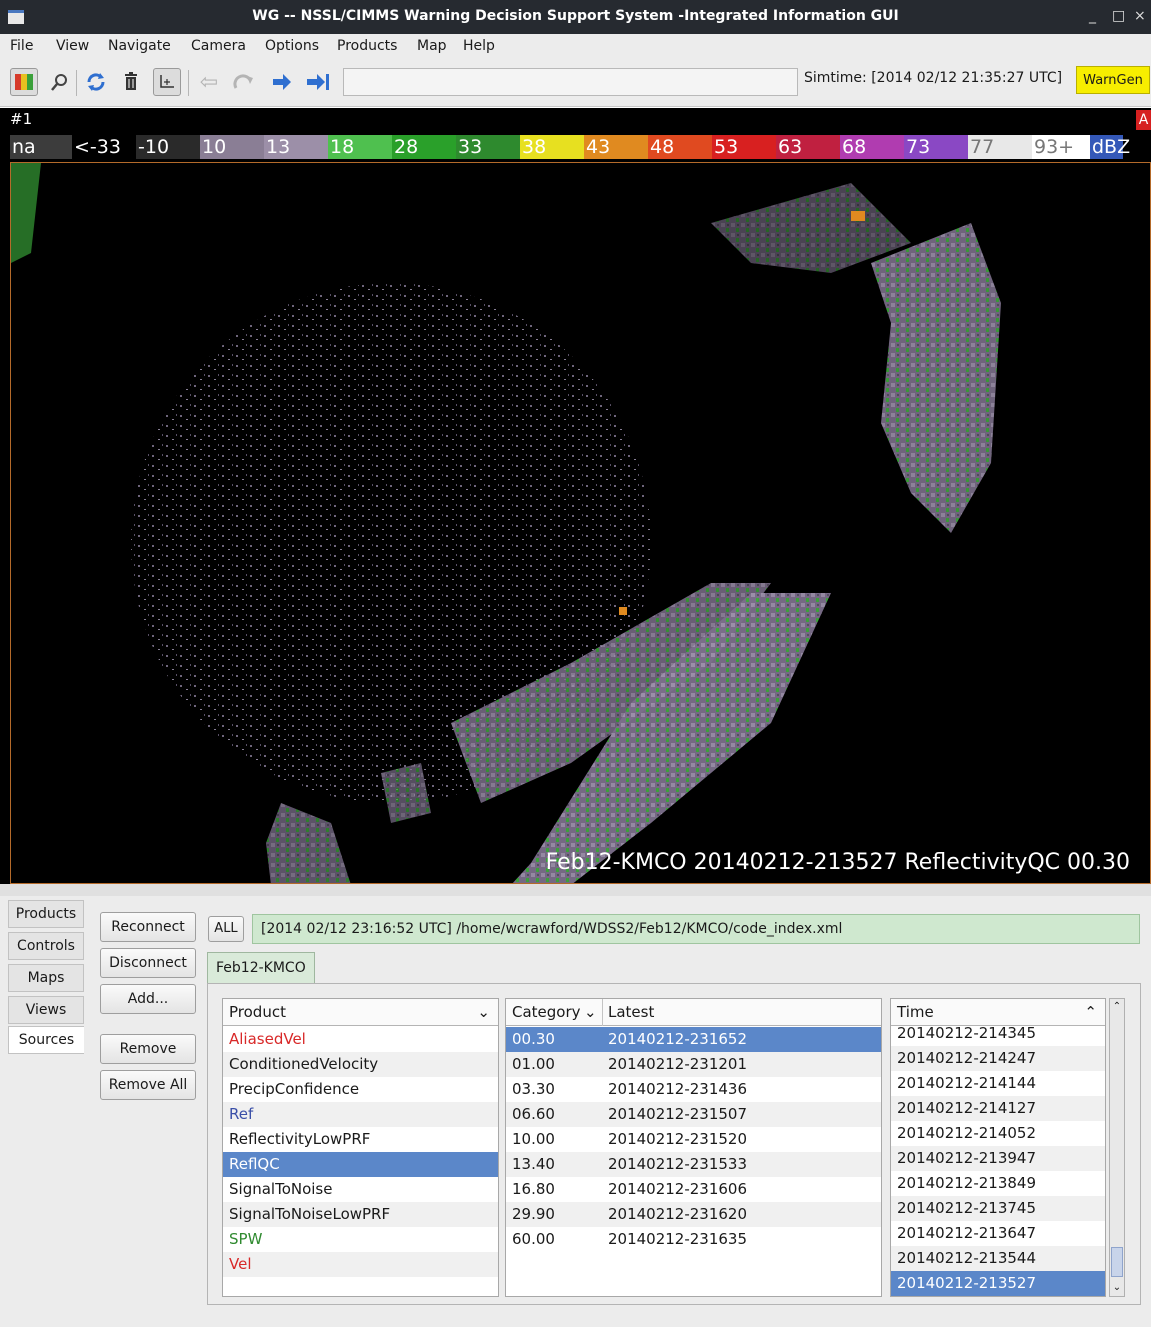  I want to click on category-row: 60.00 20140212-231635, so click(693, 1239).